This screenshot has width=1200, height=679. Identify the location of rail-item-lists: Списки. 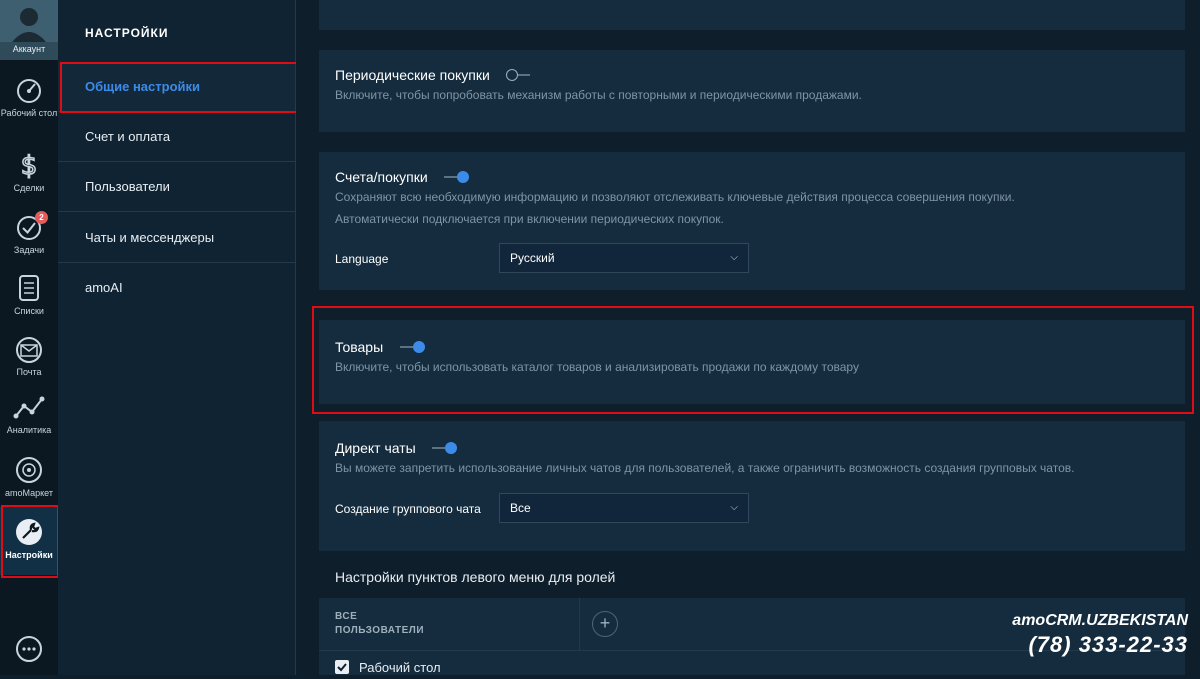
(29, 295).